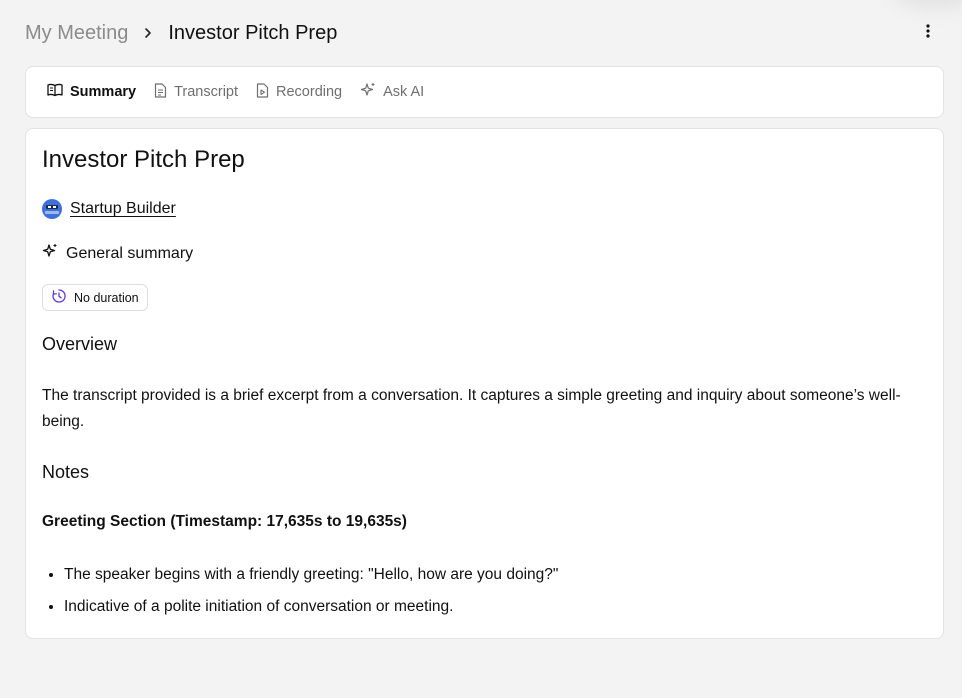  Describe the element at coordinates (123, 209) in the screenshot. I see `owner-name-link: Startup Builder` at that location.